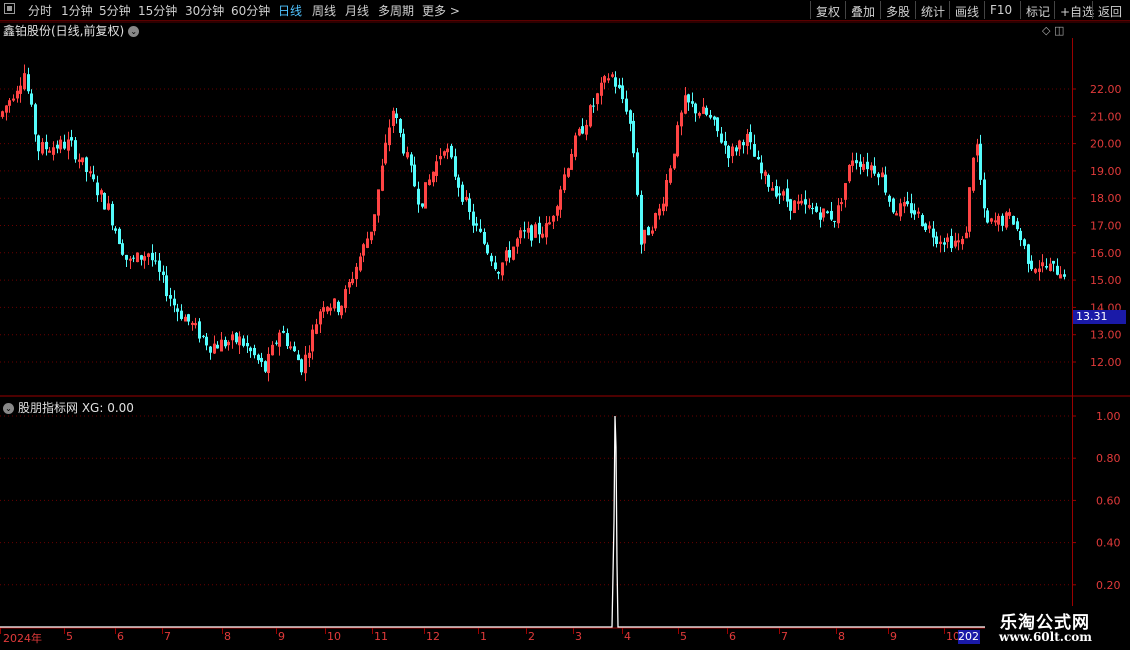  I want to click on indicator-label: 0.80, so click(1108, 458).